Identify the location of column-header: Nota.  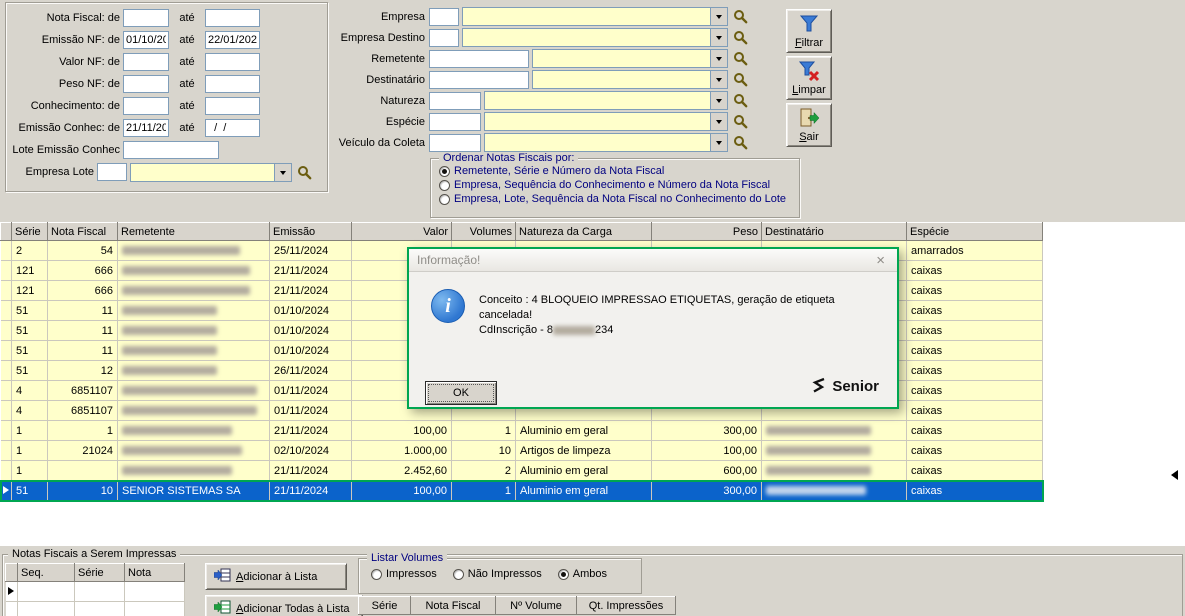
(154, 572).